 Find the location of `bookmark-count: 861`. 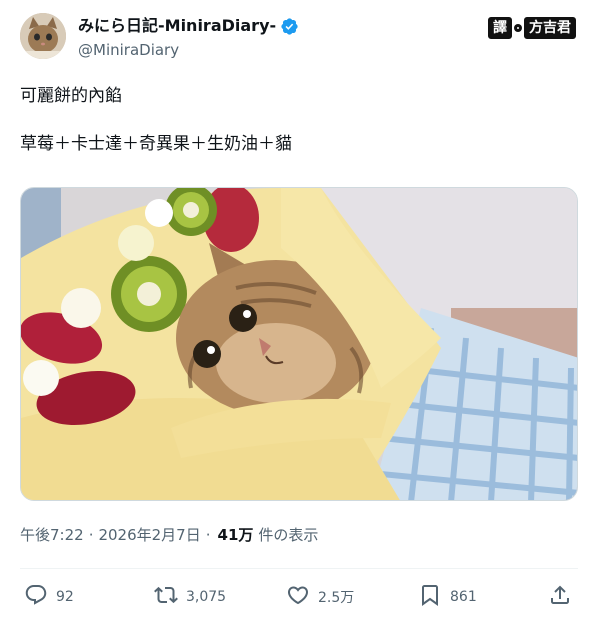

bookmark-count: 861 is located at coordinates (463, 597).